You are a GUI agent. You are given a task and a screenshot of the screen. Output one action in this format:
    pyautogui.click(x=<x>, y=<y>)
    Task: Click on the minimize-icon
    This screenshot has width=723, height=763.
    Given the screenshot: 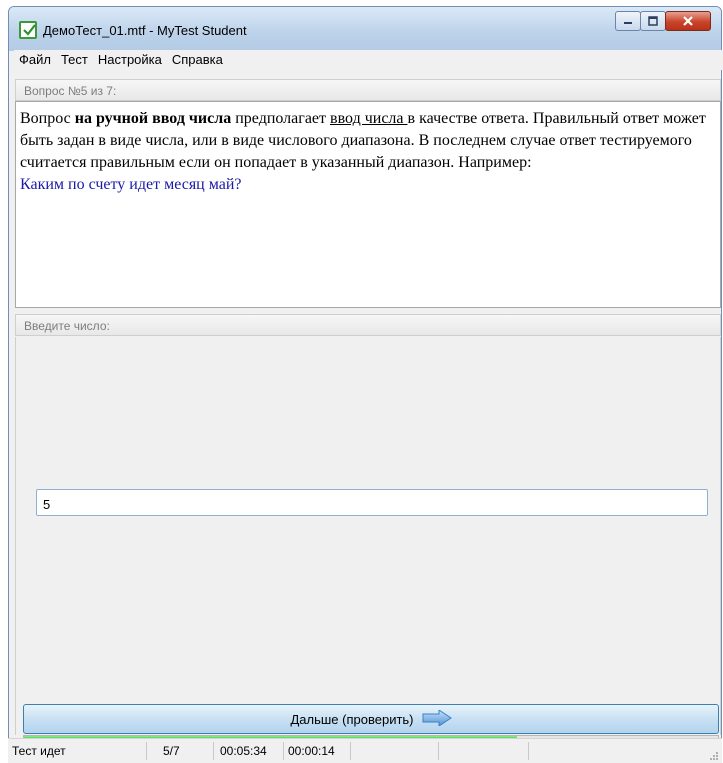 What is the action you would take?
    pyautogui.click(x=628, y=21)
    